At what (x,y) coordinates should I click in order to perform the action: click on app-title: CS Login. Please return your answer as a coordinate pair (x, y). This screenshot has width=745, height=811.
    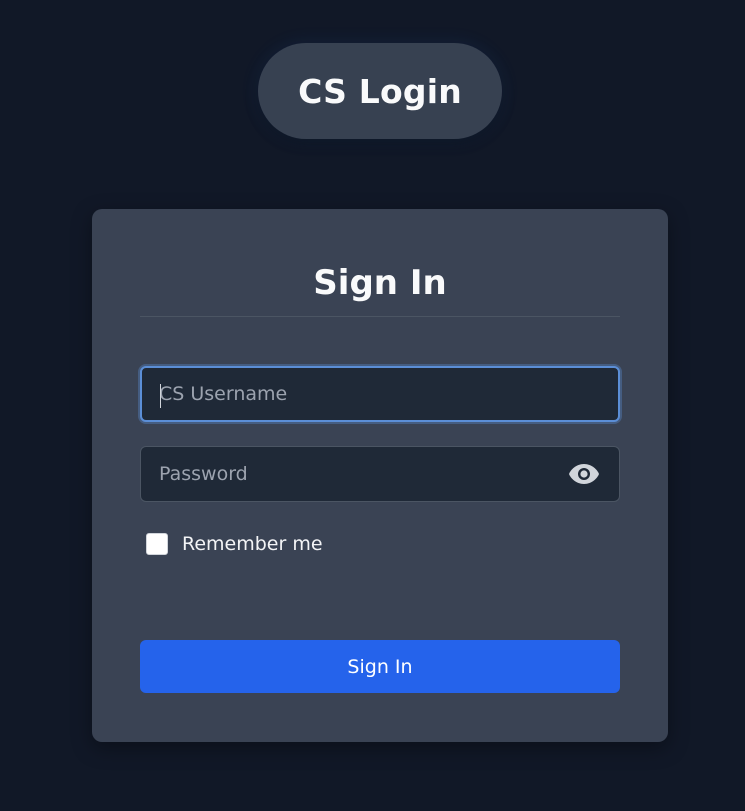
    Looking at the image, I should click on (380, 91).